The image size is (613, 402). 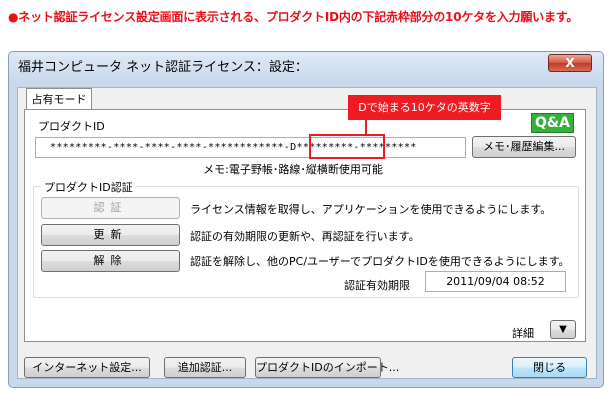 I want to click on window-title: 福井コンピュータ ネット認証ライセンス：設定：, so click(x=163, y=67).